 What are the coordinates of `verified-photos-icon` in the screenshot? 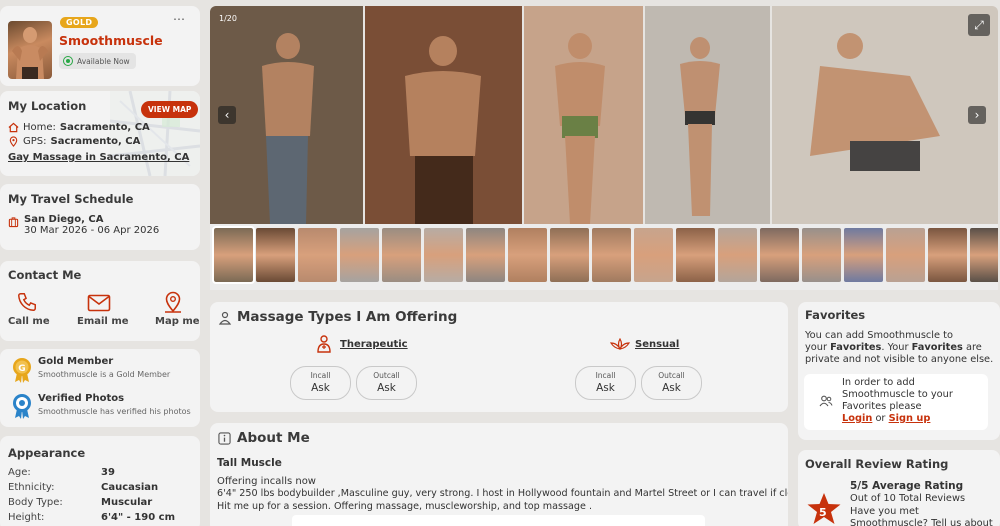 It's located at (22, 406).